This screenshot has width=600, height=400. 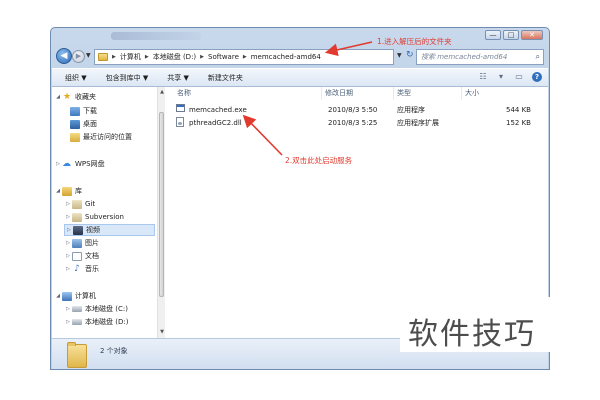 What do you see at coordinates (67, 96) in the screenshot?
I see `star-icon: ★` at bounding box center [67, 96].